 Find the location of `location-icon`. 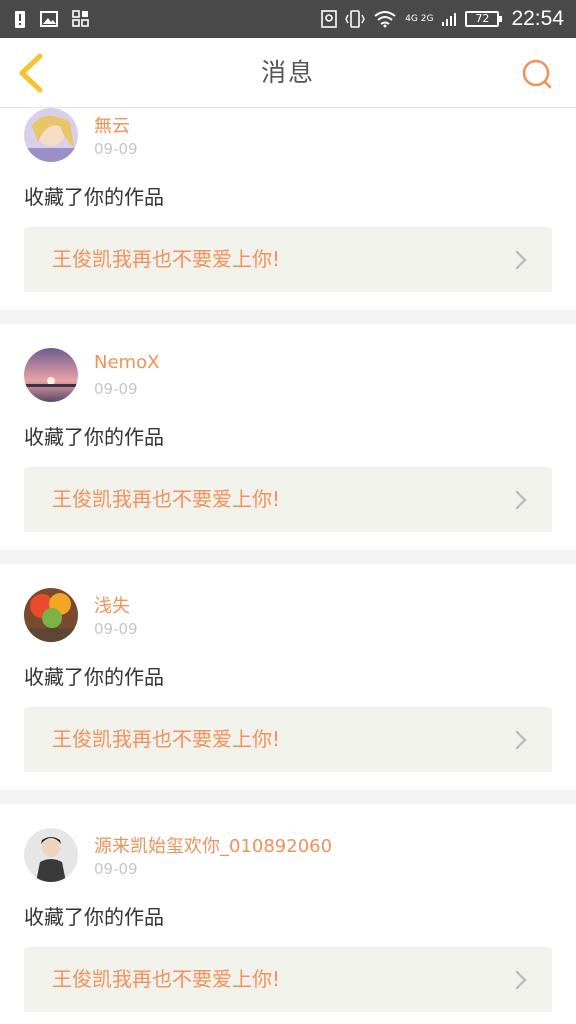

location-icon is located at coordinates (329, 19).